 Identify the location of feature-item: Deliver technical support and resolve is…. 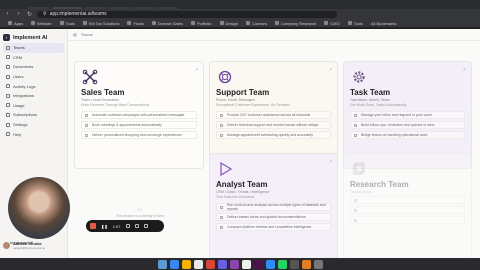
(273, 125).